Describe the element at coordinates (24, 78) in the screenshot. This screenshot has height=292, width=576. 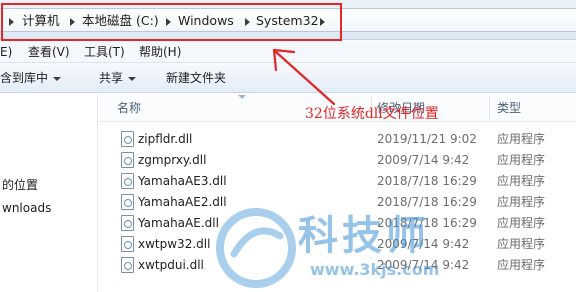
I see `include-in-library-label: 含到库中` at that location.